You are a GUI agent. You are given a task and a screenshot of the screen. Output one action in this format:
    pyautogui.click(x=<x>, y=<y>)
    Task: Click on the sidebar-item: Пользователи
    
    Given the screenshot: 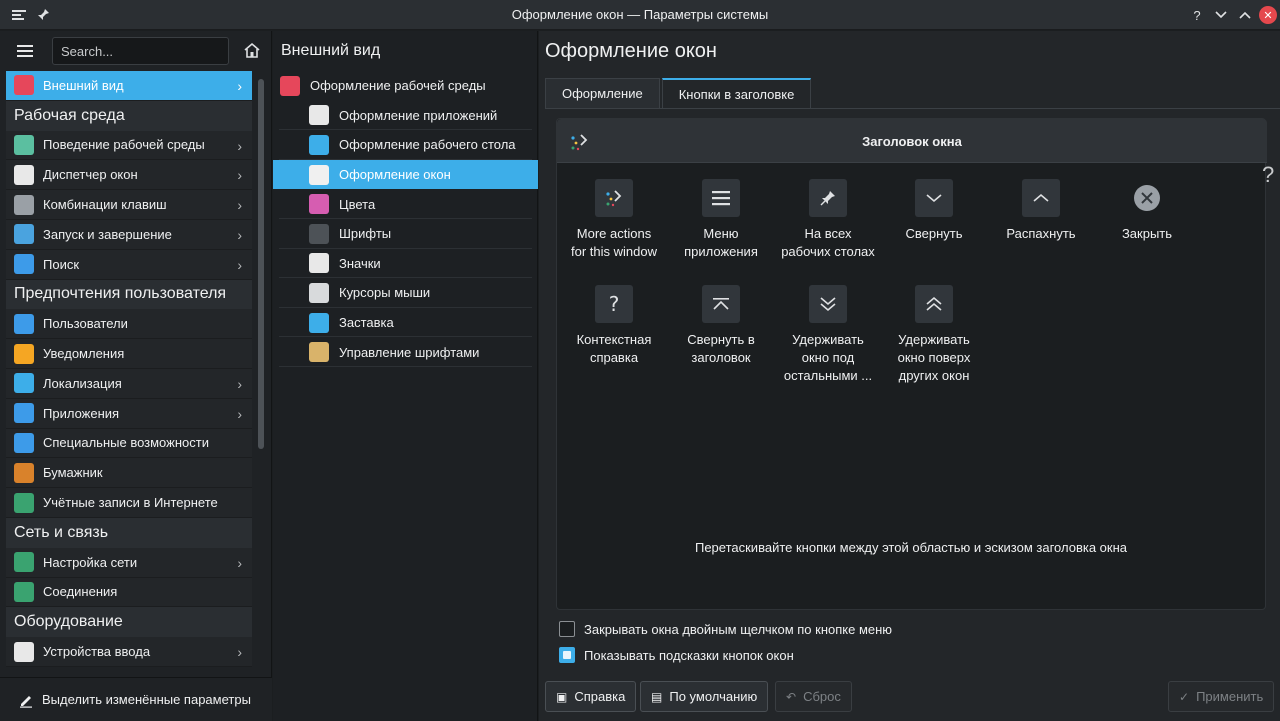 What is the action you would take?
    pyautogui.click(x=129, y=324)
    